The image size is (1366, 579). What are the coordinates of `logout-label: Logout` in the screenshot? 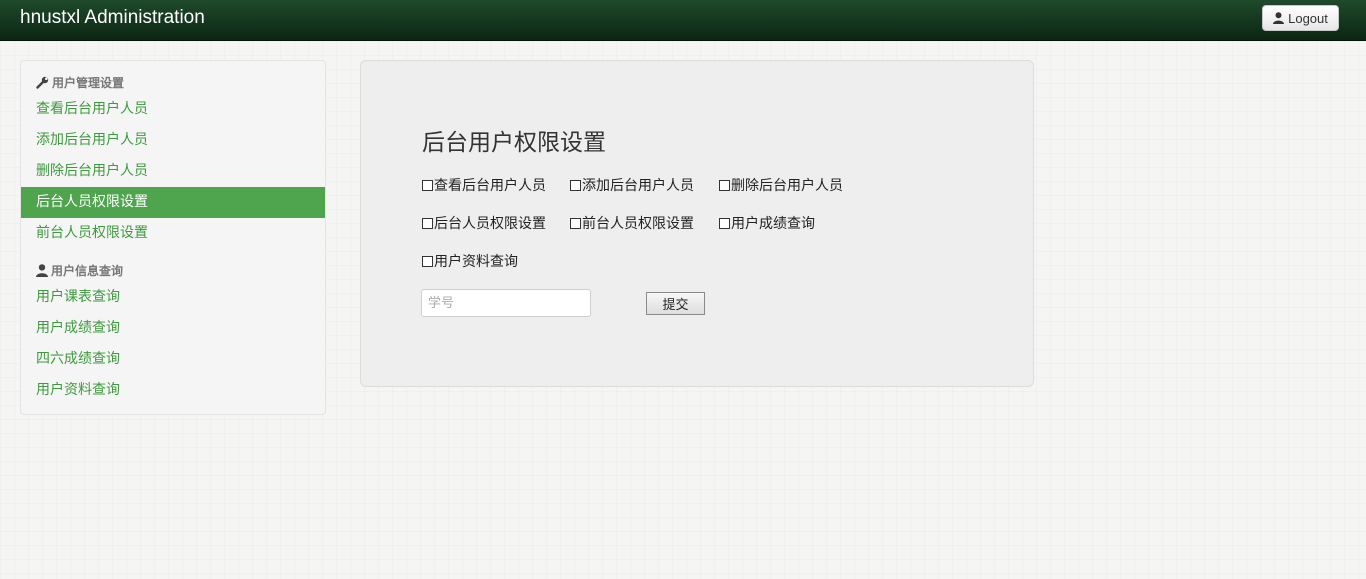 It's located at (1308, 18).